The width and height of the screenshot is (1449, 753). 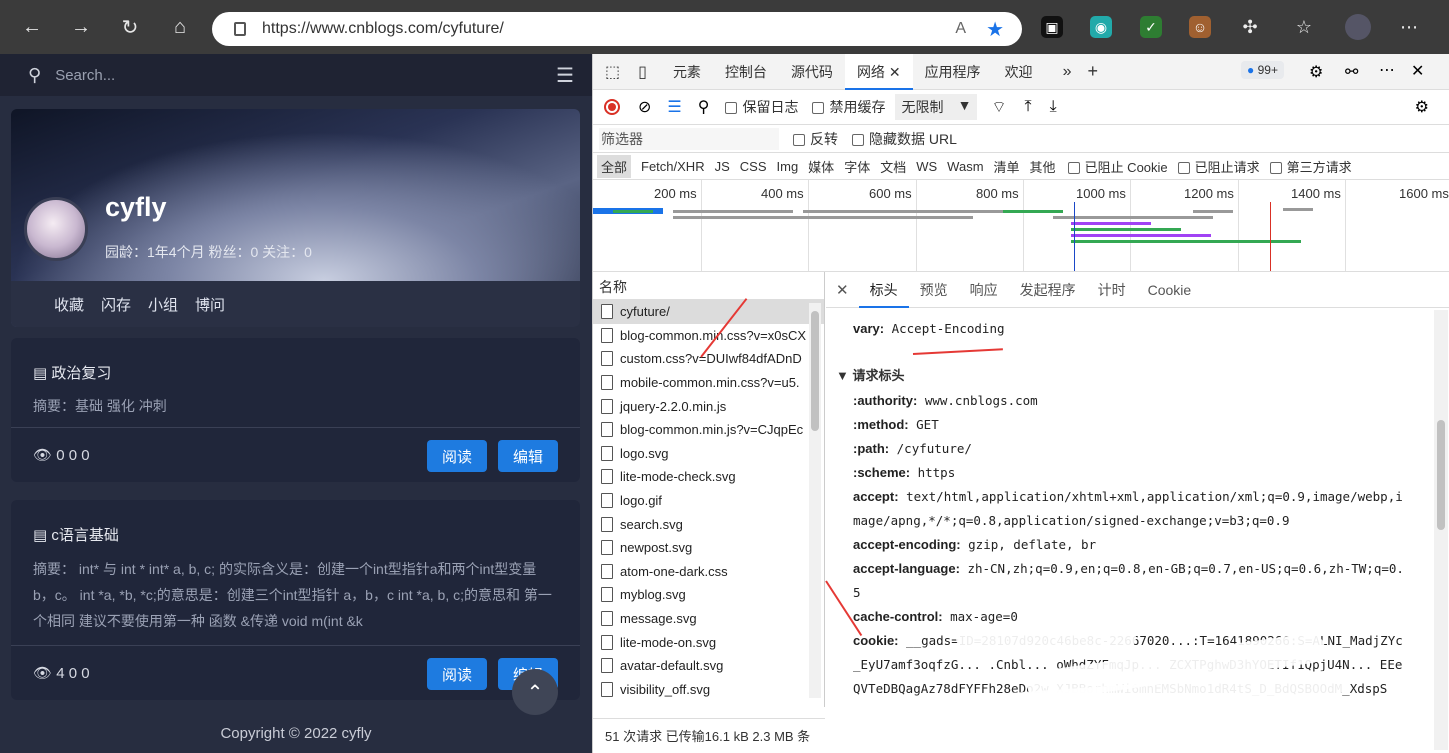 I want to click on more-tabs-icon: », so click(x=1067, y=72).